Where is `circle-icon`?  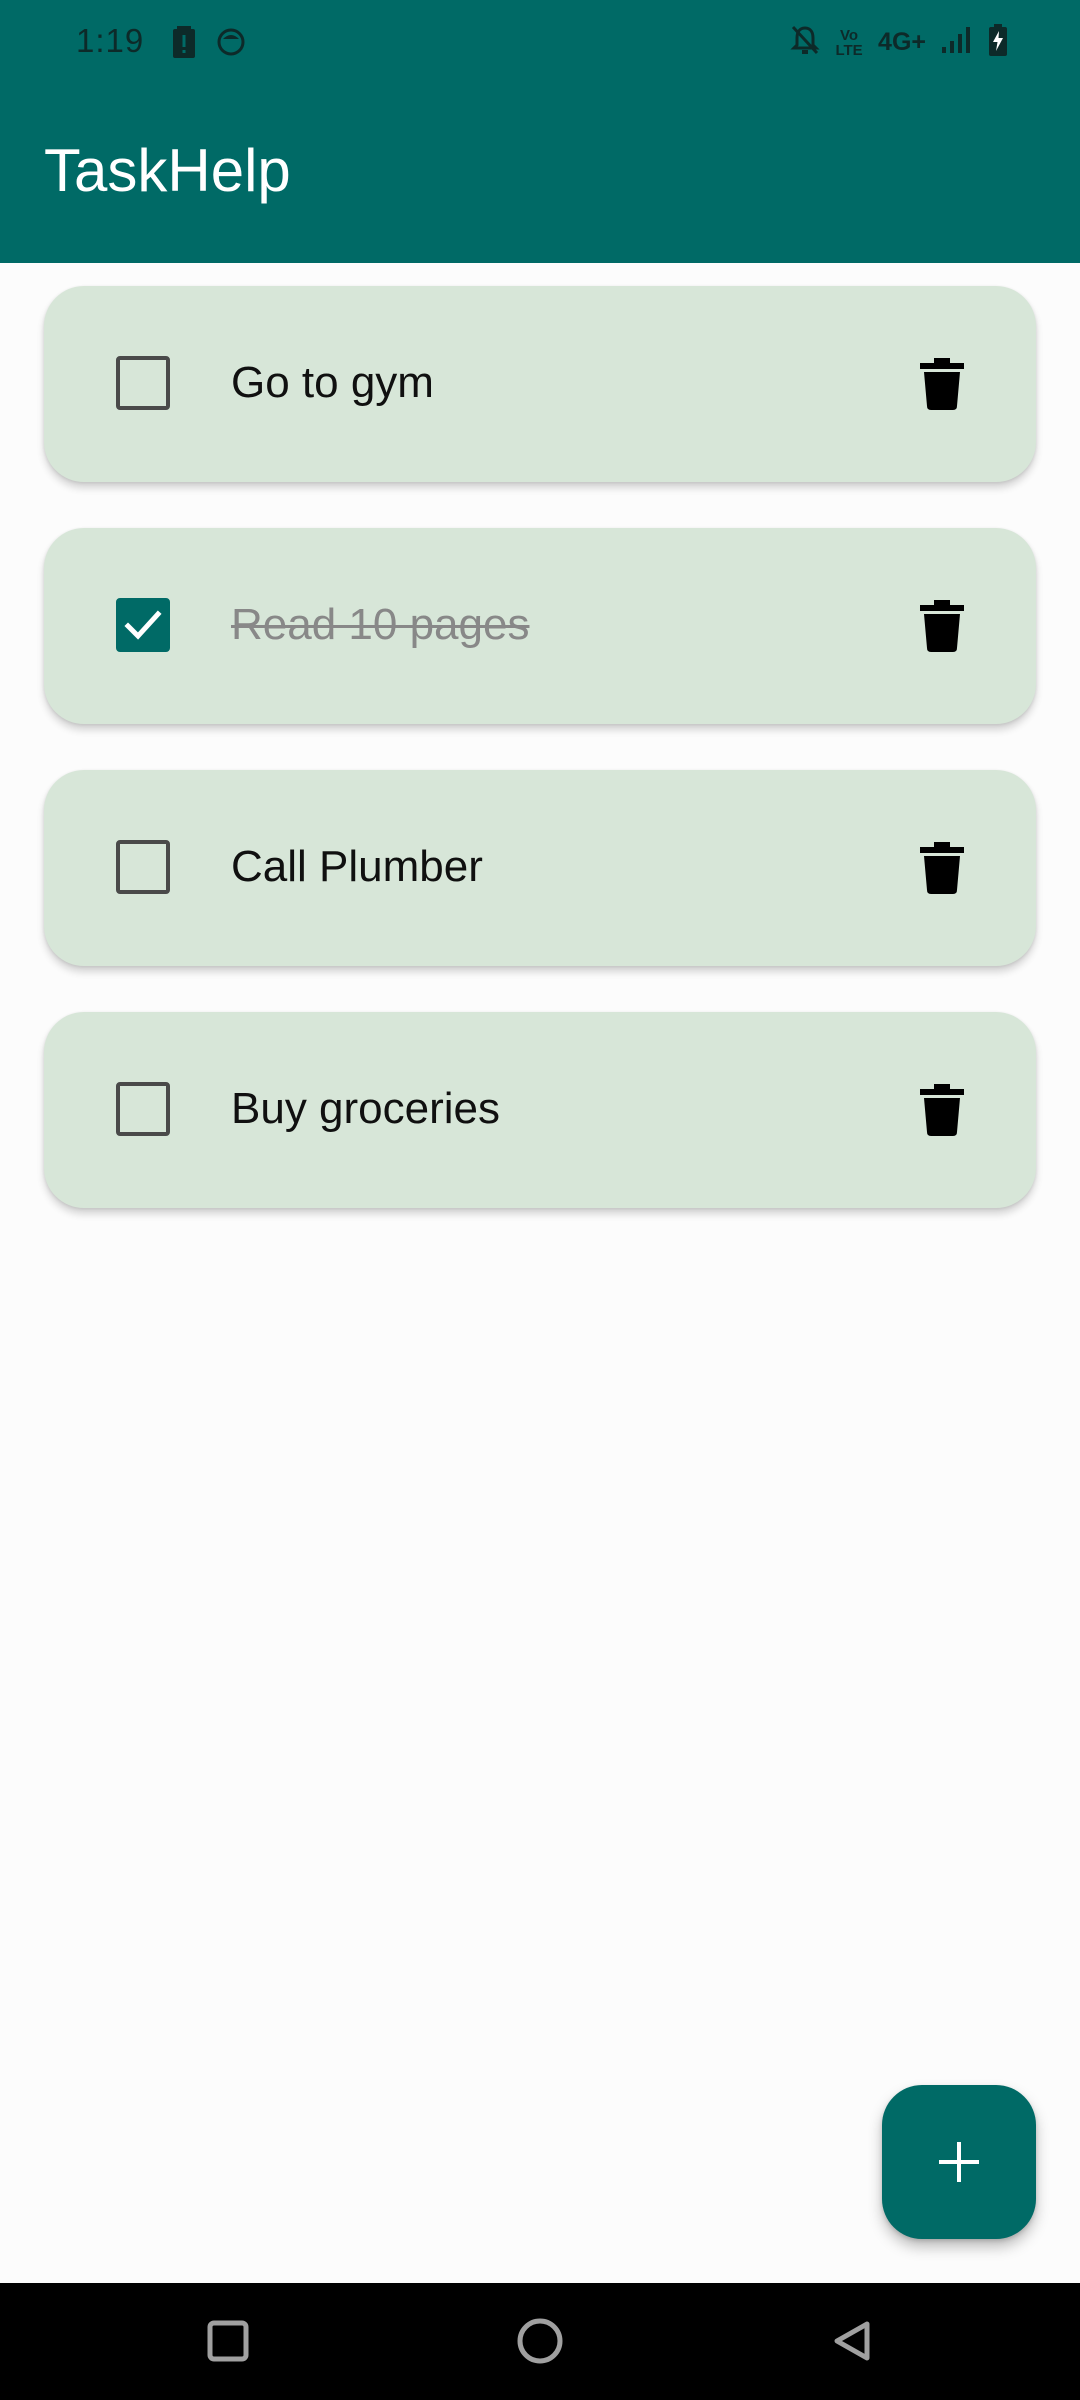 circle-icon is located at coordinates (540, 2341).